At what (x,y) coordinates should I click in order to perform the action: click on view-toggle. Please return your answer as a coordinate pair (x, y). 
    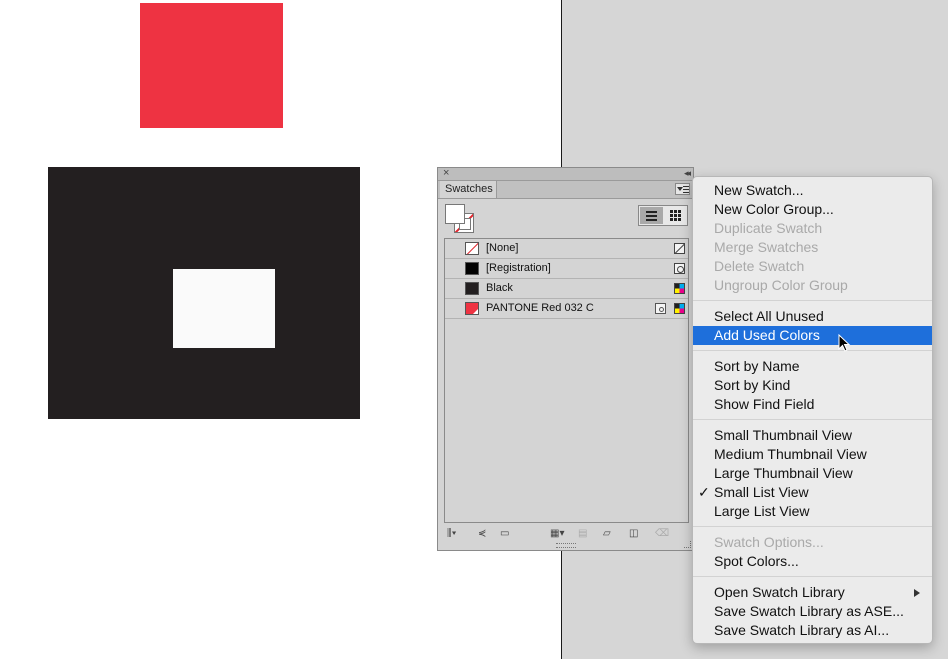
    Looking at the image, I should click on (663, 215).